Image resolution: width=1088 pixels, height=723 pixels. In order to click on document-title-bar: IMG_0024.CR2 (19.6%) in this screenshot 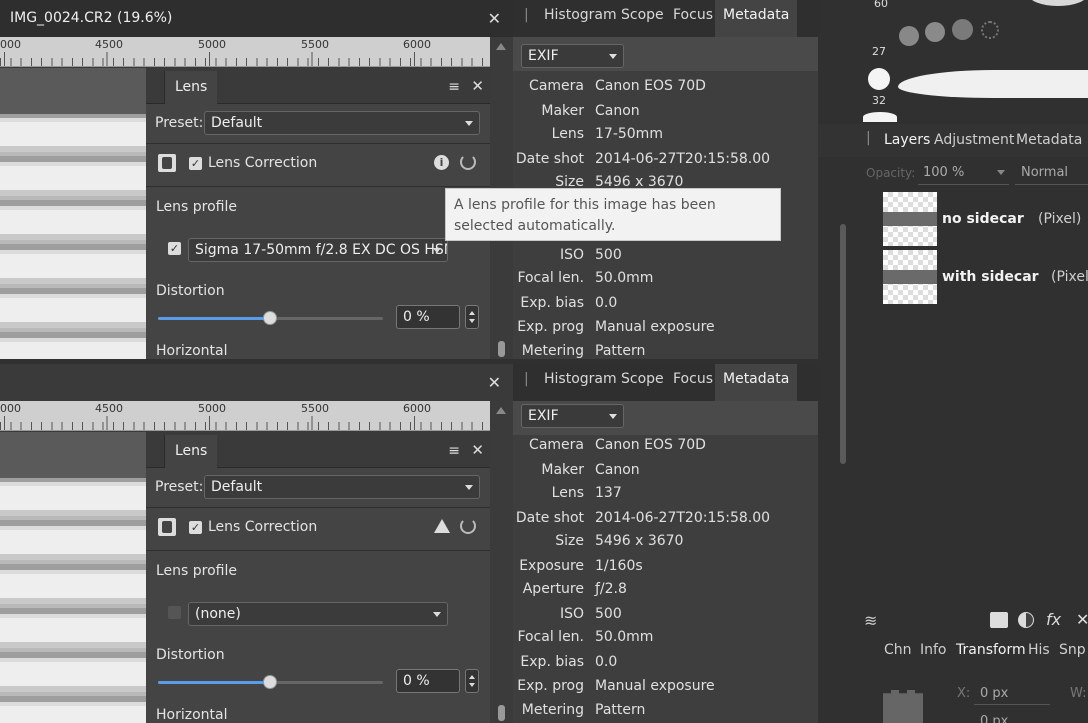, I will do `click(256, 18)`.